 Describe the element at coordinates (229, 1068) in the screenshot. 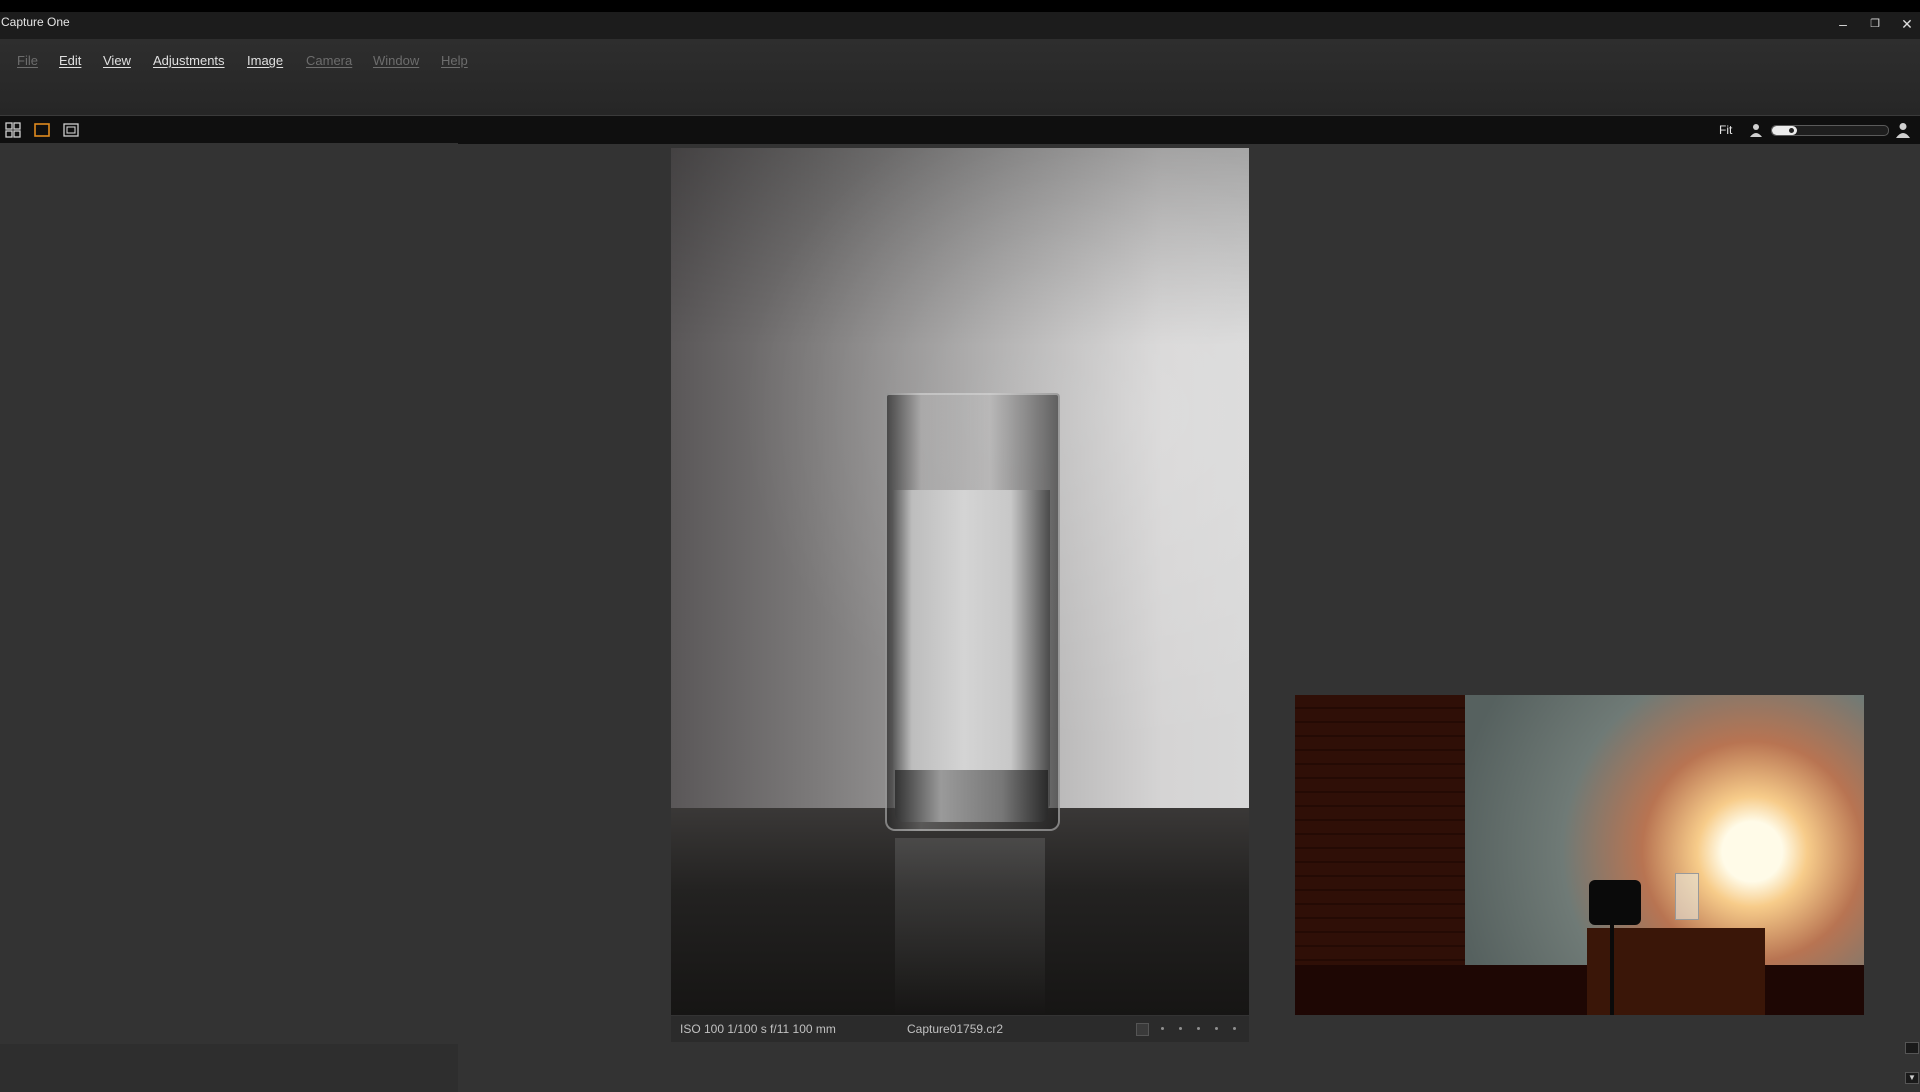

I see `left-panel-footer` at that location.